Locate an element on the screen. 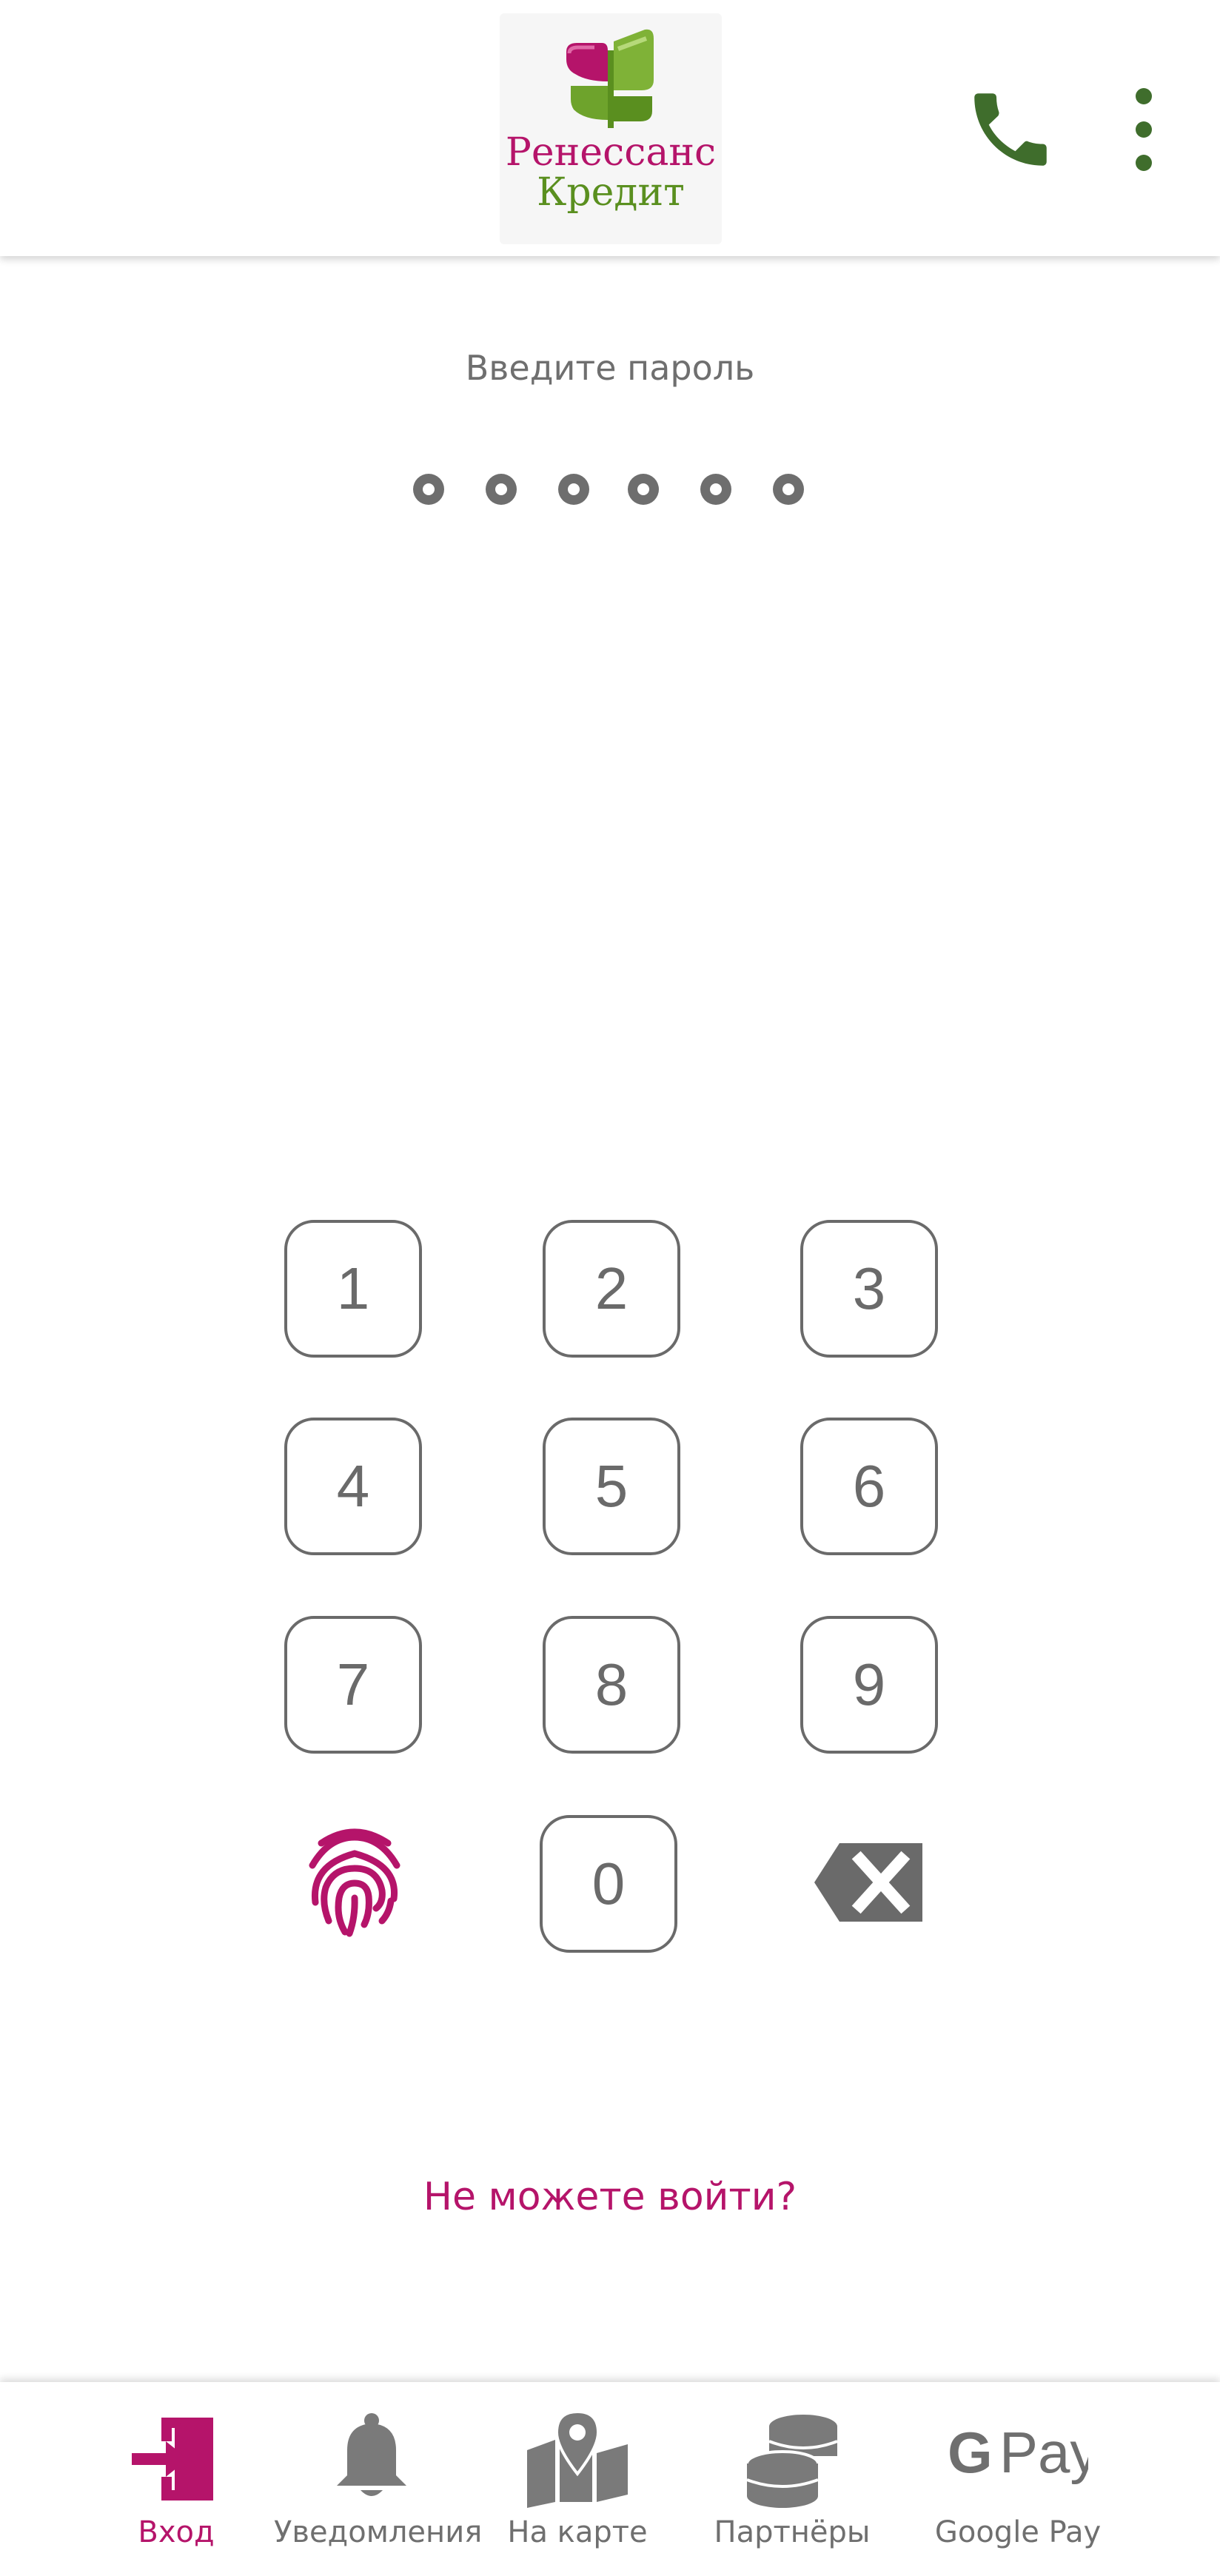  nav-label: Уведомления is located at coordinates (378, 2532).